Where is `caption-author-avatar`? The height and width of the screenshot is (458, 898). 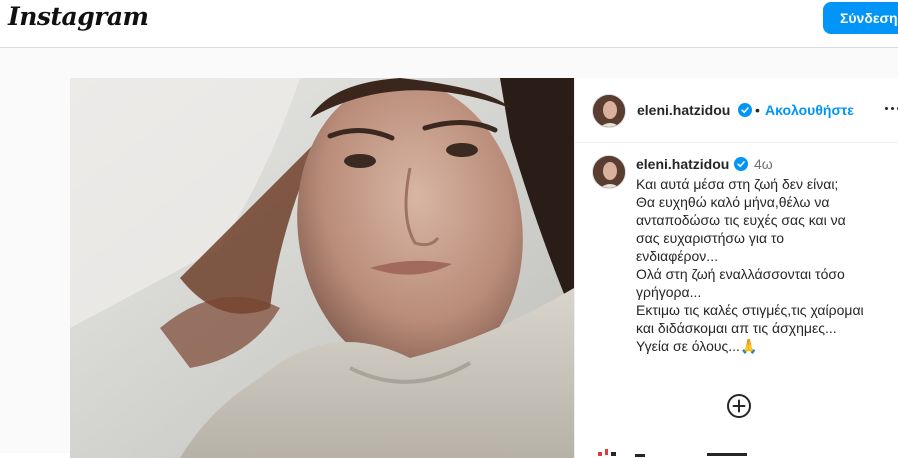
caption-author-avatar is located at coordinates (609, 172).